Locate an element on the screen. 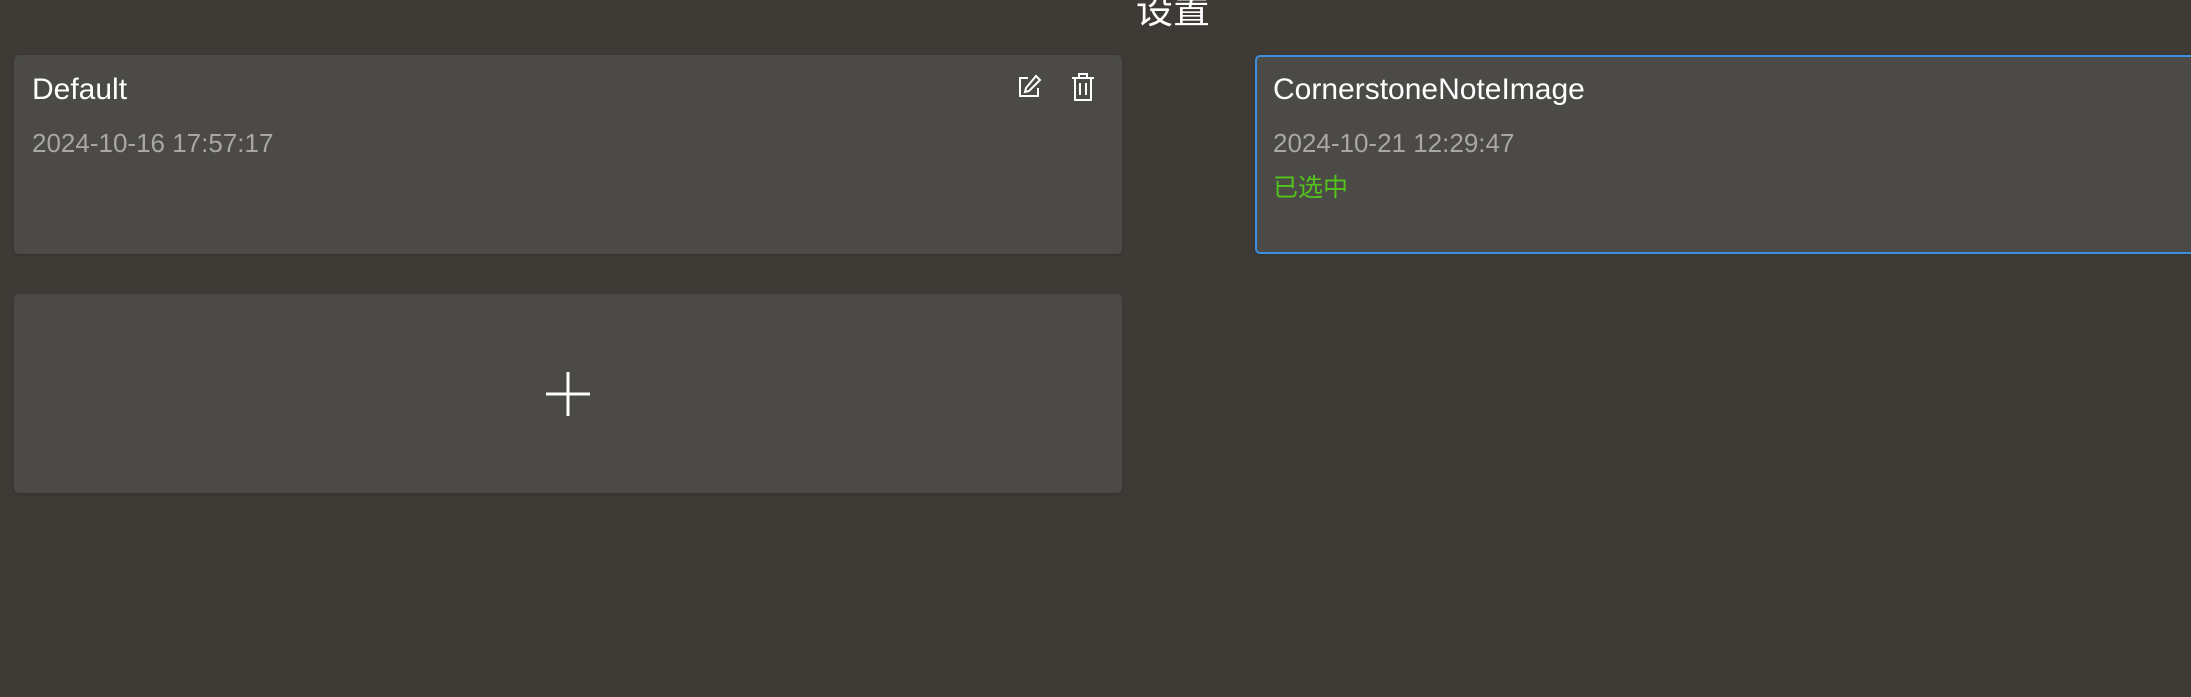 The height and width of the screenshot is (697, 2191). config-name: CornerstoneNoteImage is located at coordinates (1429, 89).